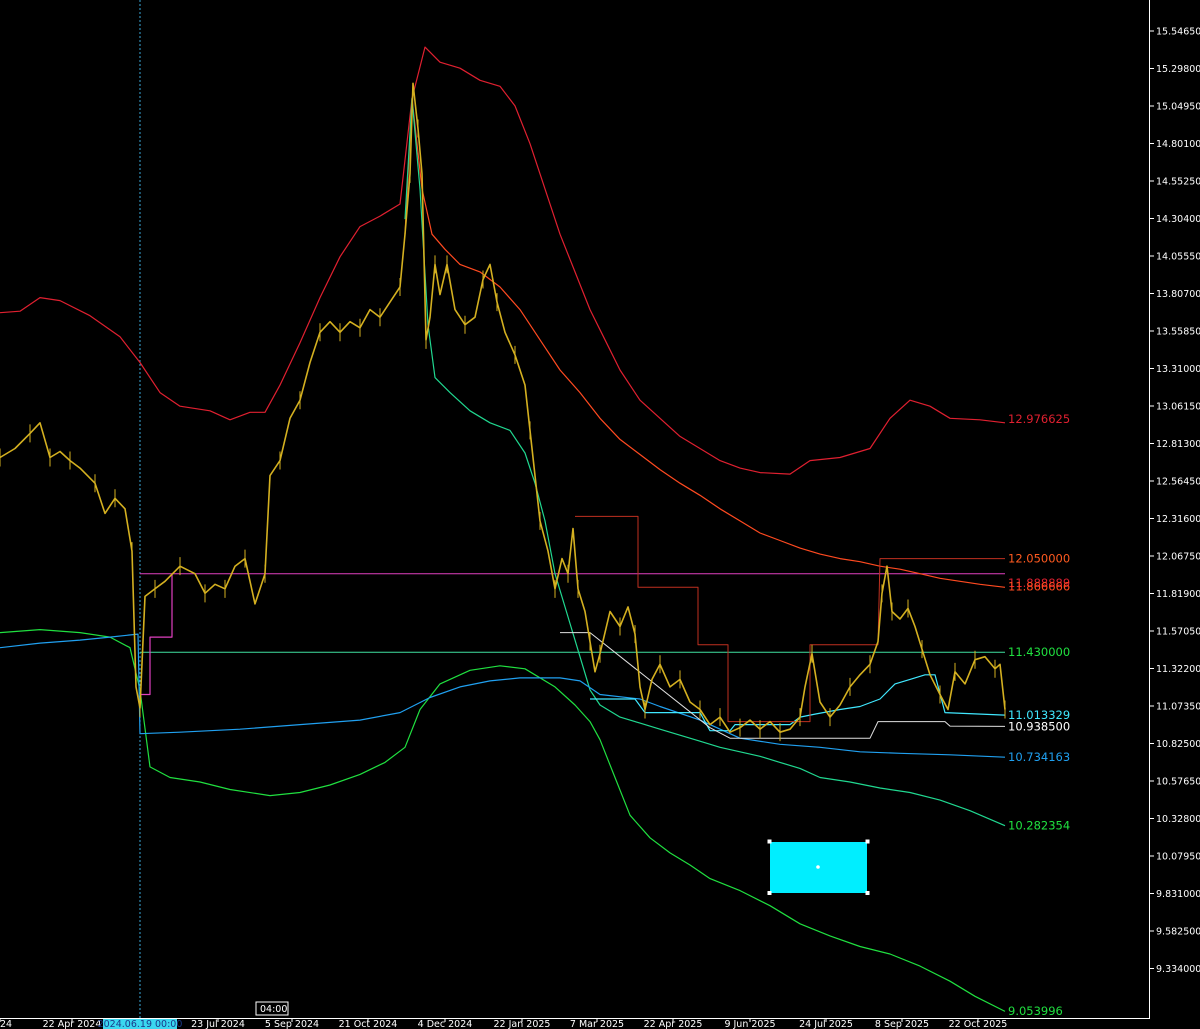 This screenshot has width=1200, height=1029. I want to click on y-tick-label: 12.067500, so click(1178, 557).